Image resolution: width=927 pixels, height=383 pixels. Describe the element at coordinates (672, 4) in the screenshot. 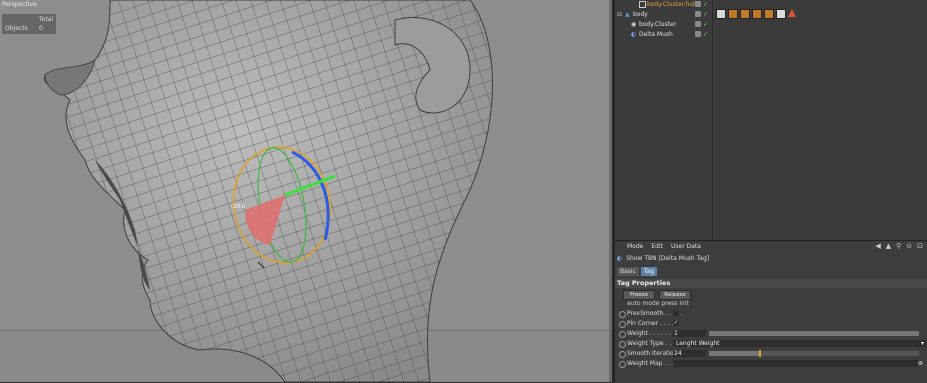

I see `object-name: body.Cluster.hull` at that location.